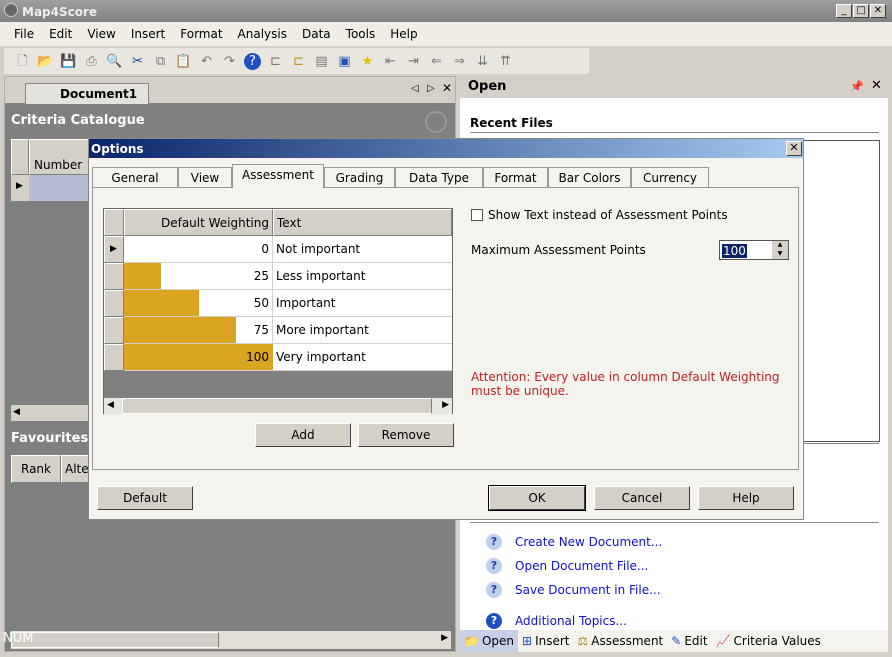 The image size is (892, 657). I want to click on tab-currency: Currency, so click(670, 177).